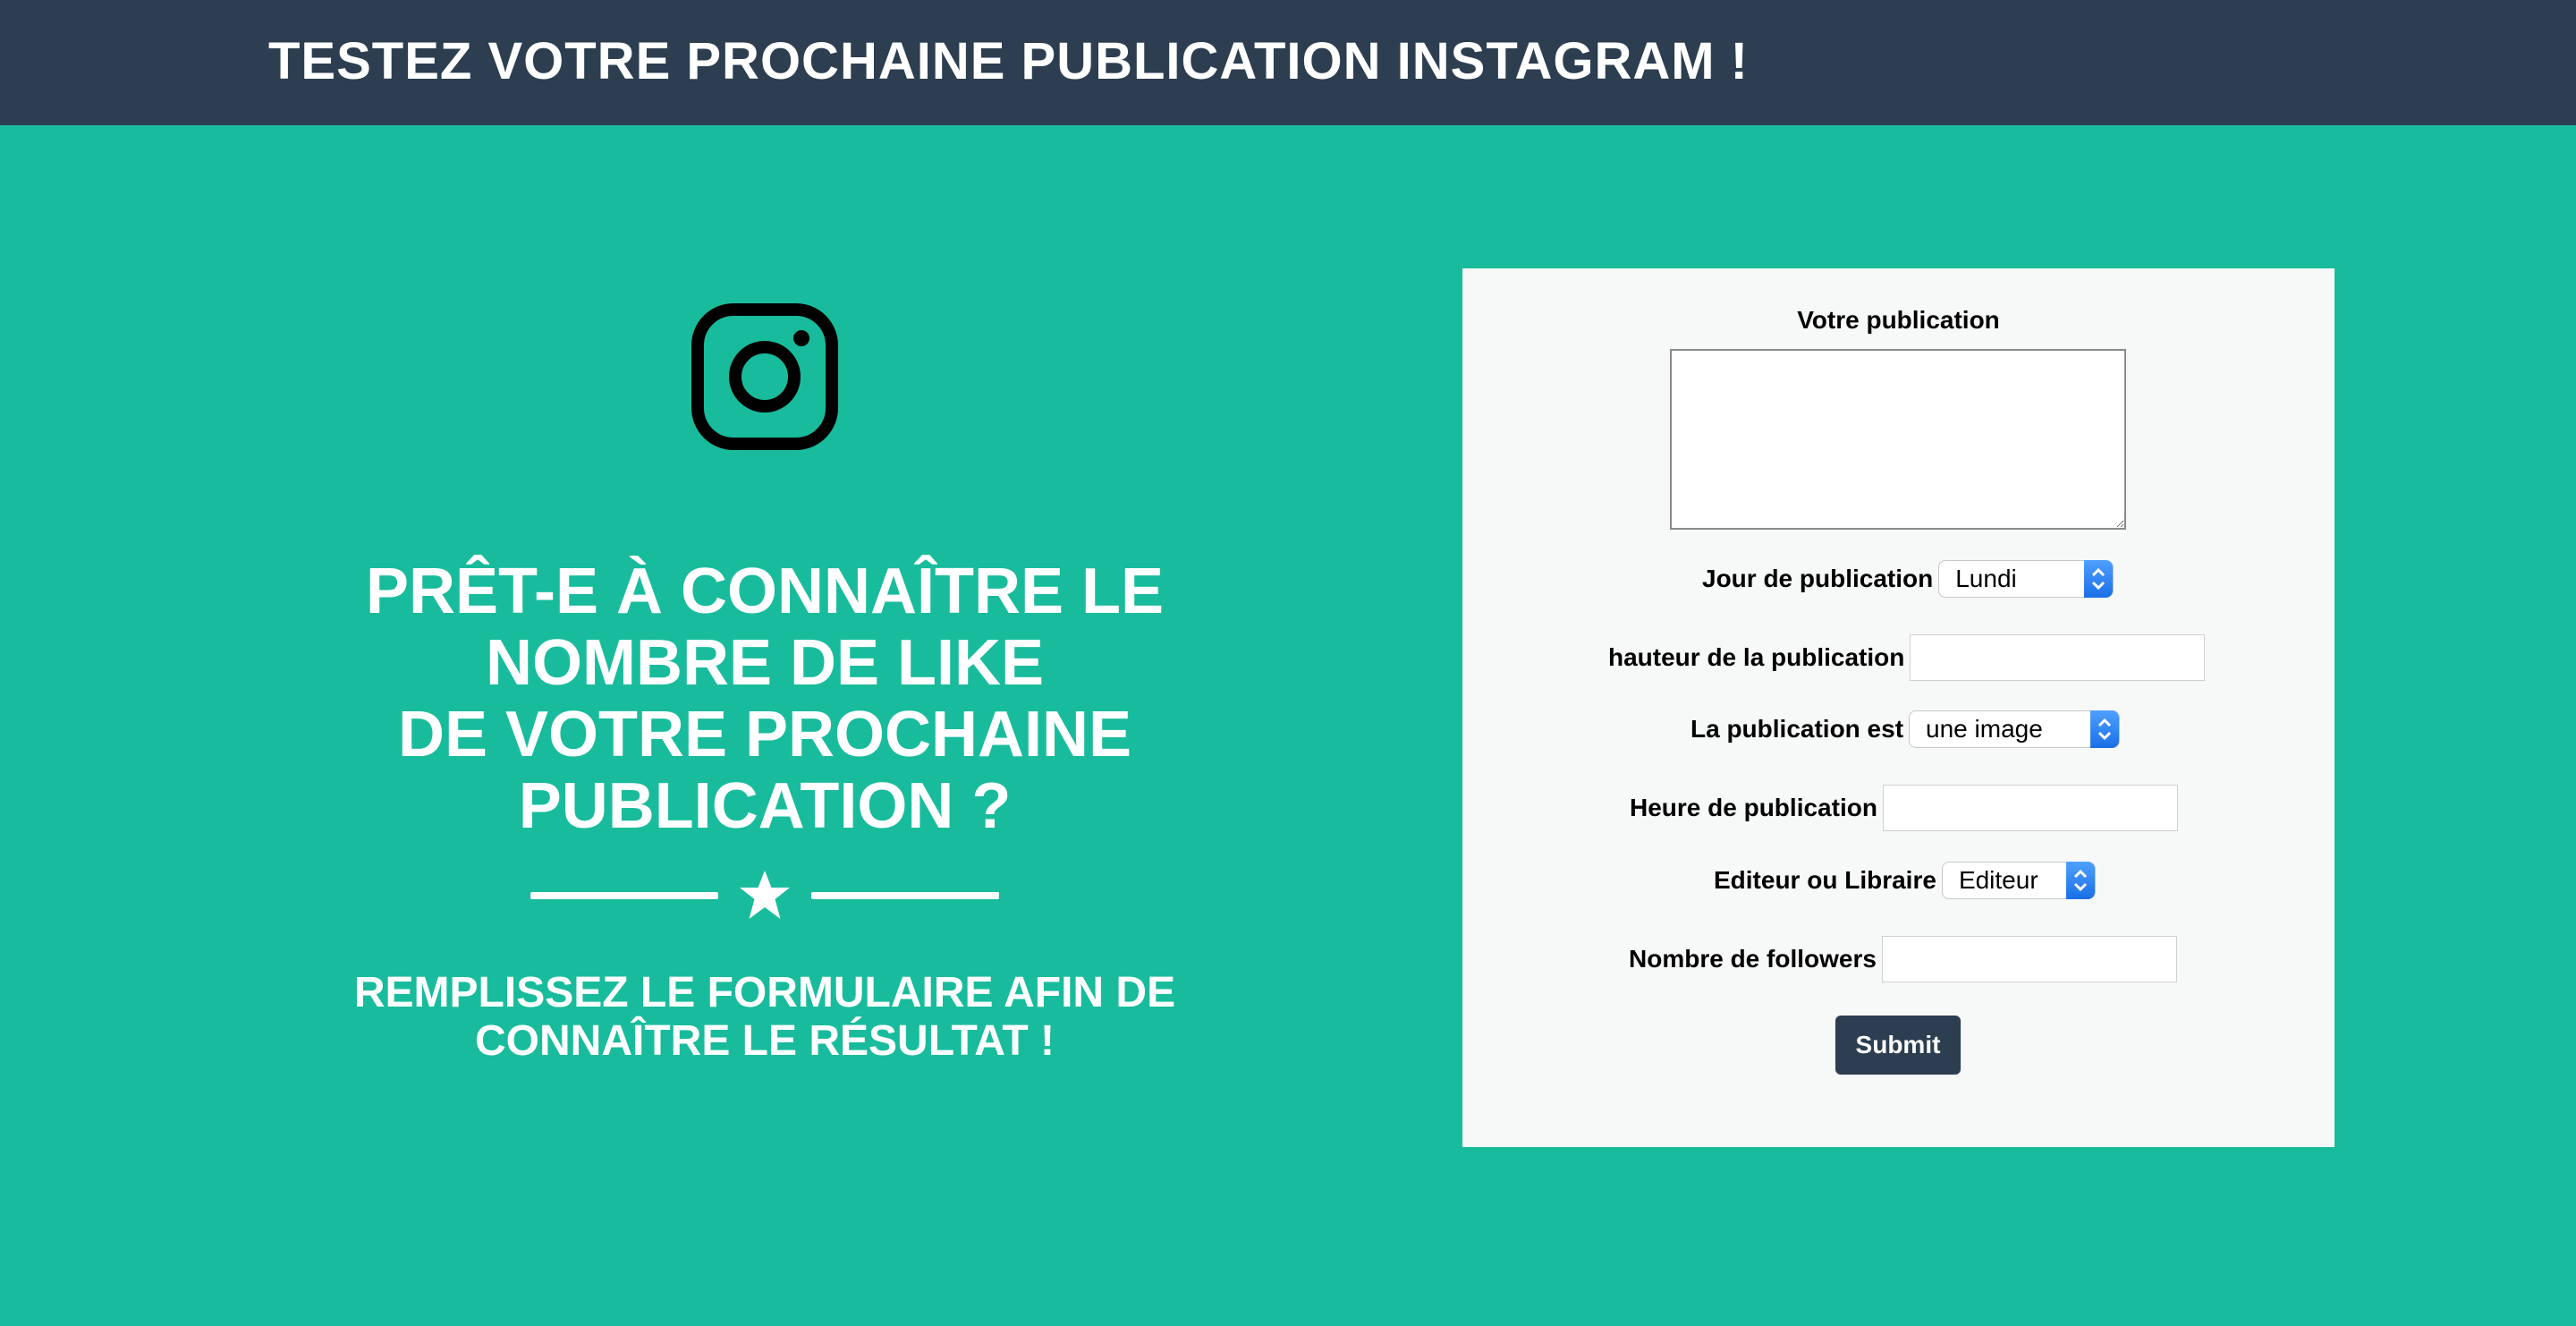  I want to click on publication-label: Votre publication, so click(1898, 320).